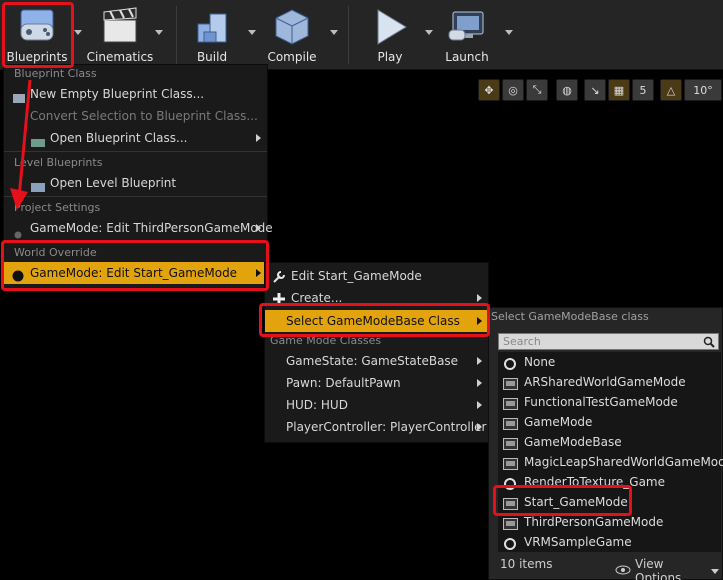 The width and height of the screenshot is (723, 580). I want to click on pawn-label: Pawn: DefaultPawn, so click(343, 383).